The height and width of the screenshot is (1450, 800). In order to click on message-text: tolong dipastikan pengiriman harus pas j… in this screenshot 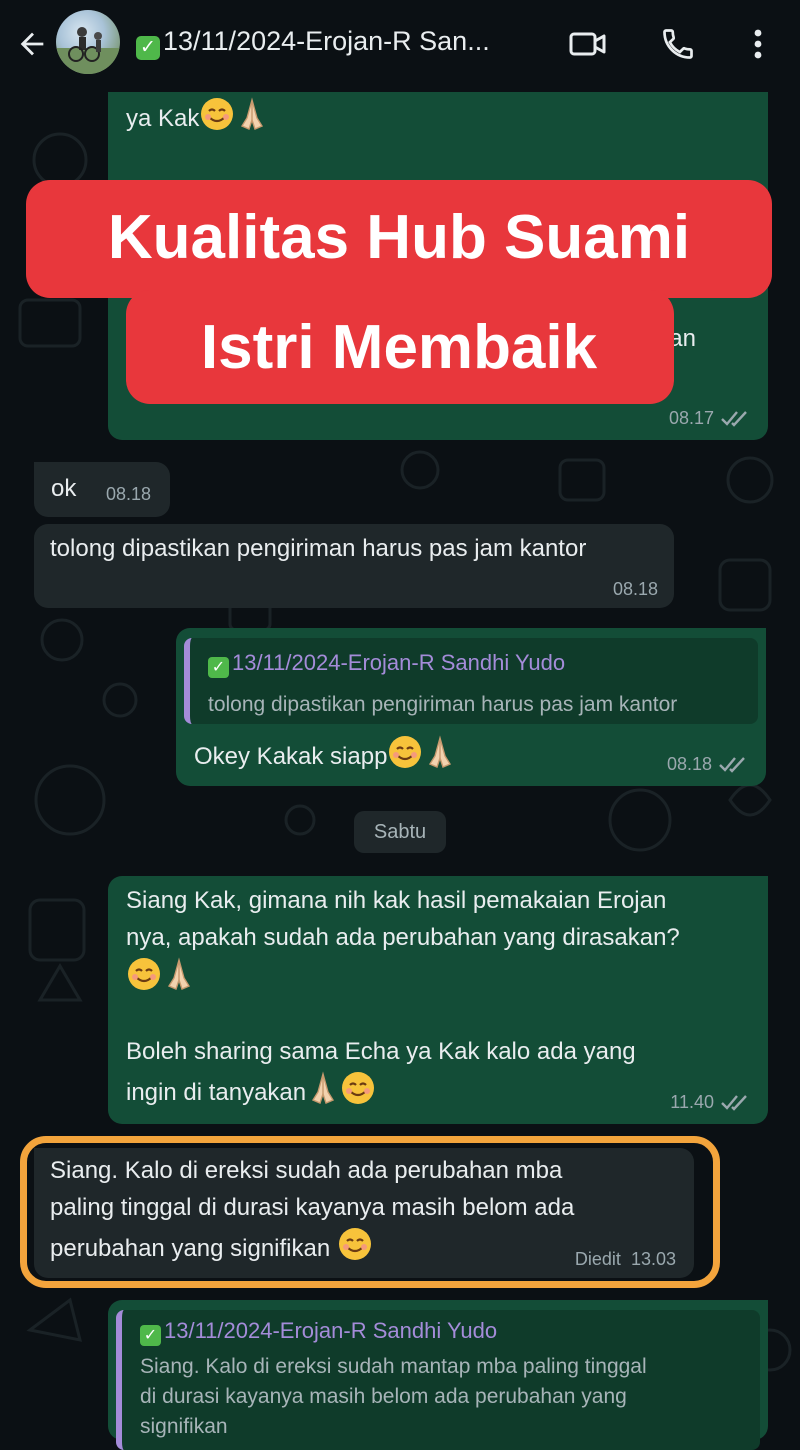, I will do `click(318, 548)`.